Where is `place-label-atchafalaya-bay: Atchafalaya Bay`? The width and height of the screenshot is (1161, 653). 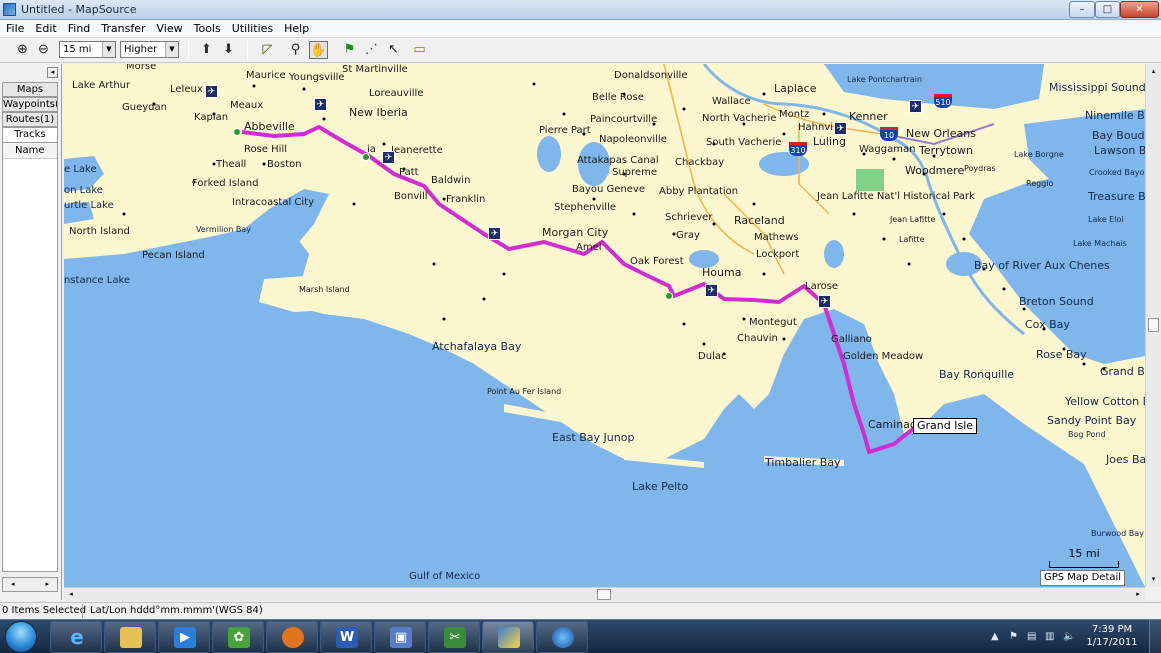
place-label-atchafalaya-bay: Atchafalaya Bay is located at coordinates (477, 346).